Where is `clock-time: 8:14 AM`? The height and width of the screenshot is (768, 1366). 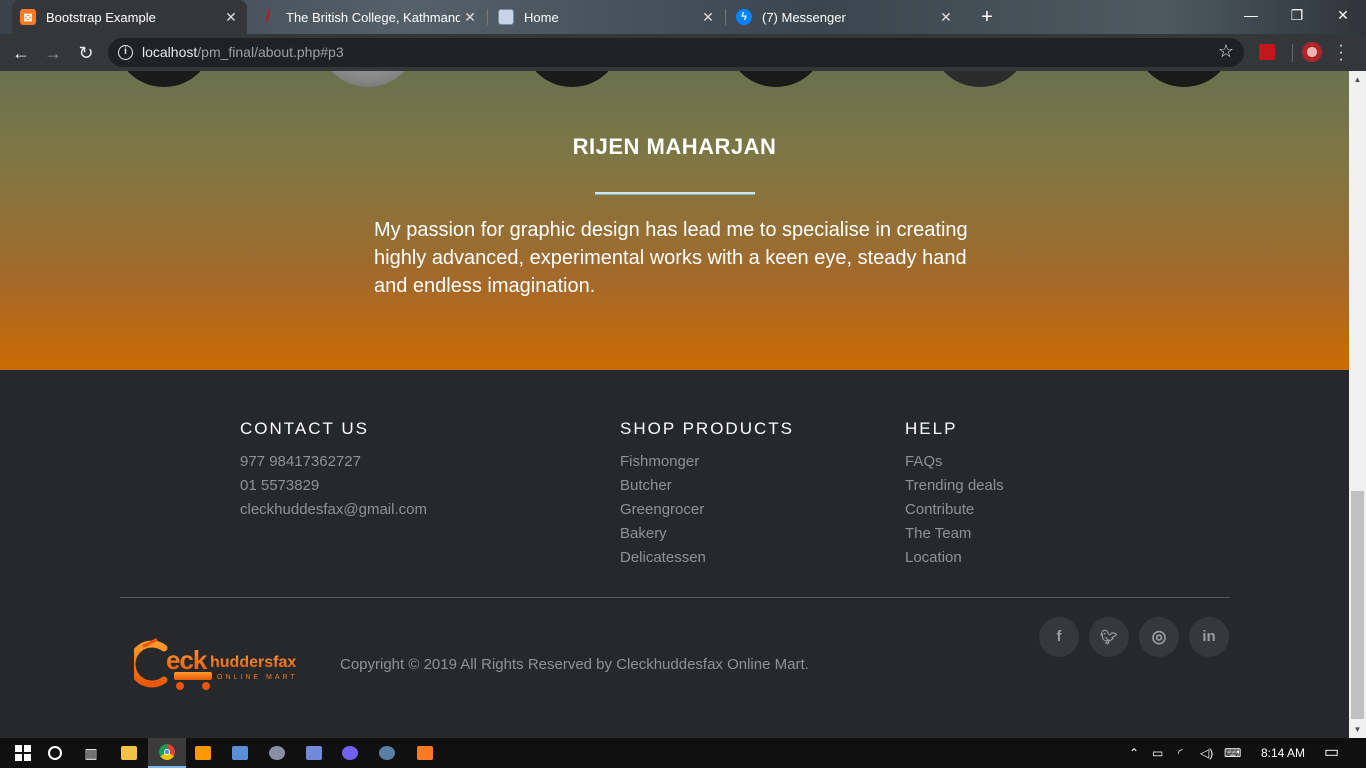 clock-time: 8:14 AM is located at coordinates (1283, 753).